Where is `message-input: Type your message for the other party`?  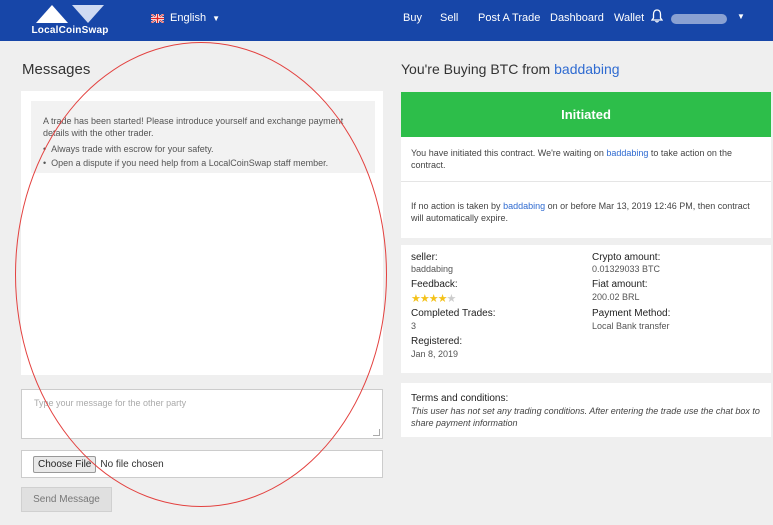
message-input: Type your message for the other party is located at coordinates (202, 414).